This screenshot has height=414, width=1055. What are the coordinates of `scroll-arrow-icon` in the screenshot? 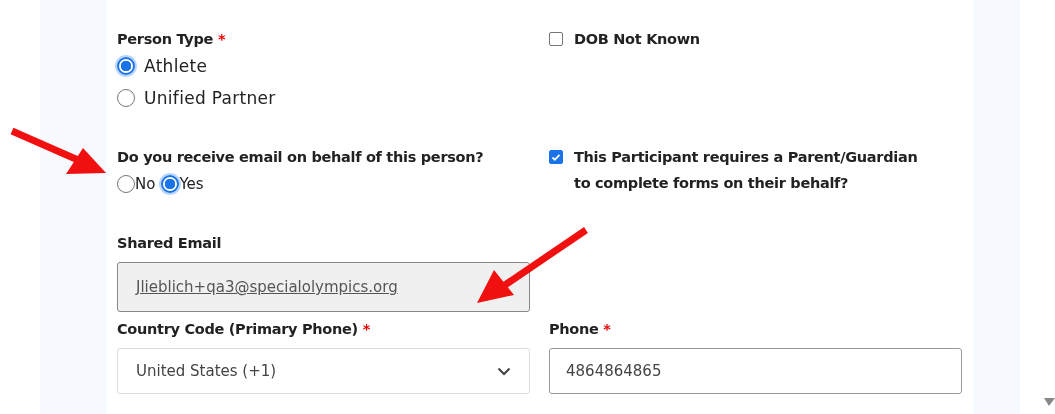 It's located at (1049, 402).